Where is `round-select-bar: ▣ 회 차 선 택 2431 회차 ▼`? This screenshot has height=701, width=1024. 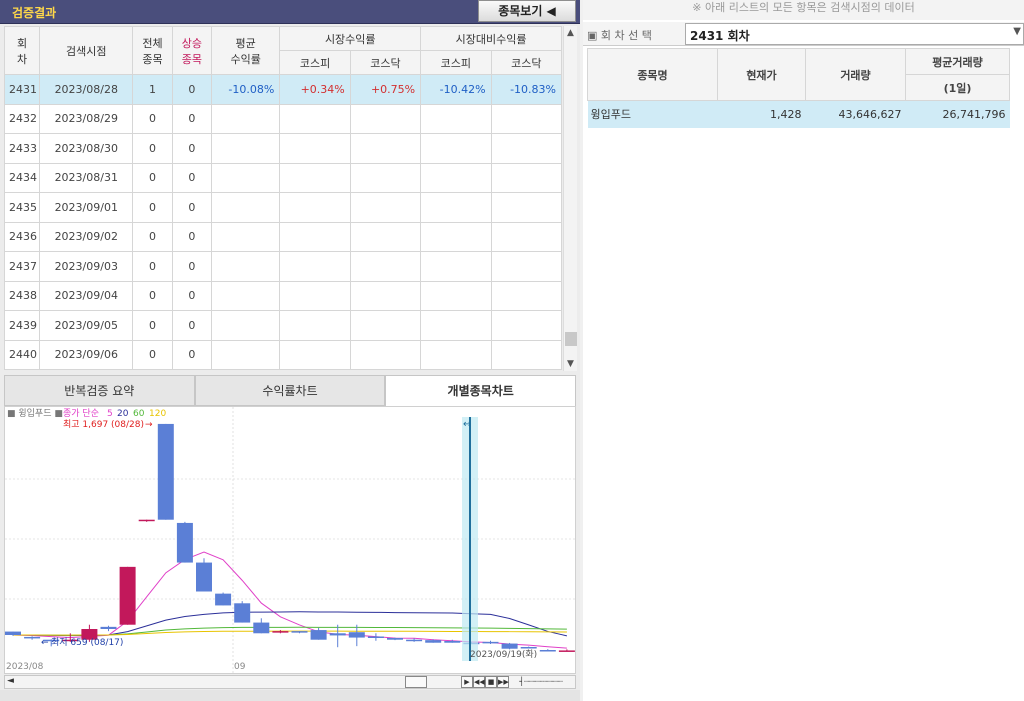
round-select-bar: ▣ 회 차 선 택 2431 회차 ▼ is located at coordinates (803, 34).